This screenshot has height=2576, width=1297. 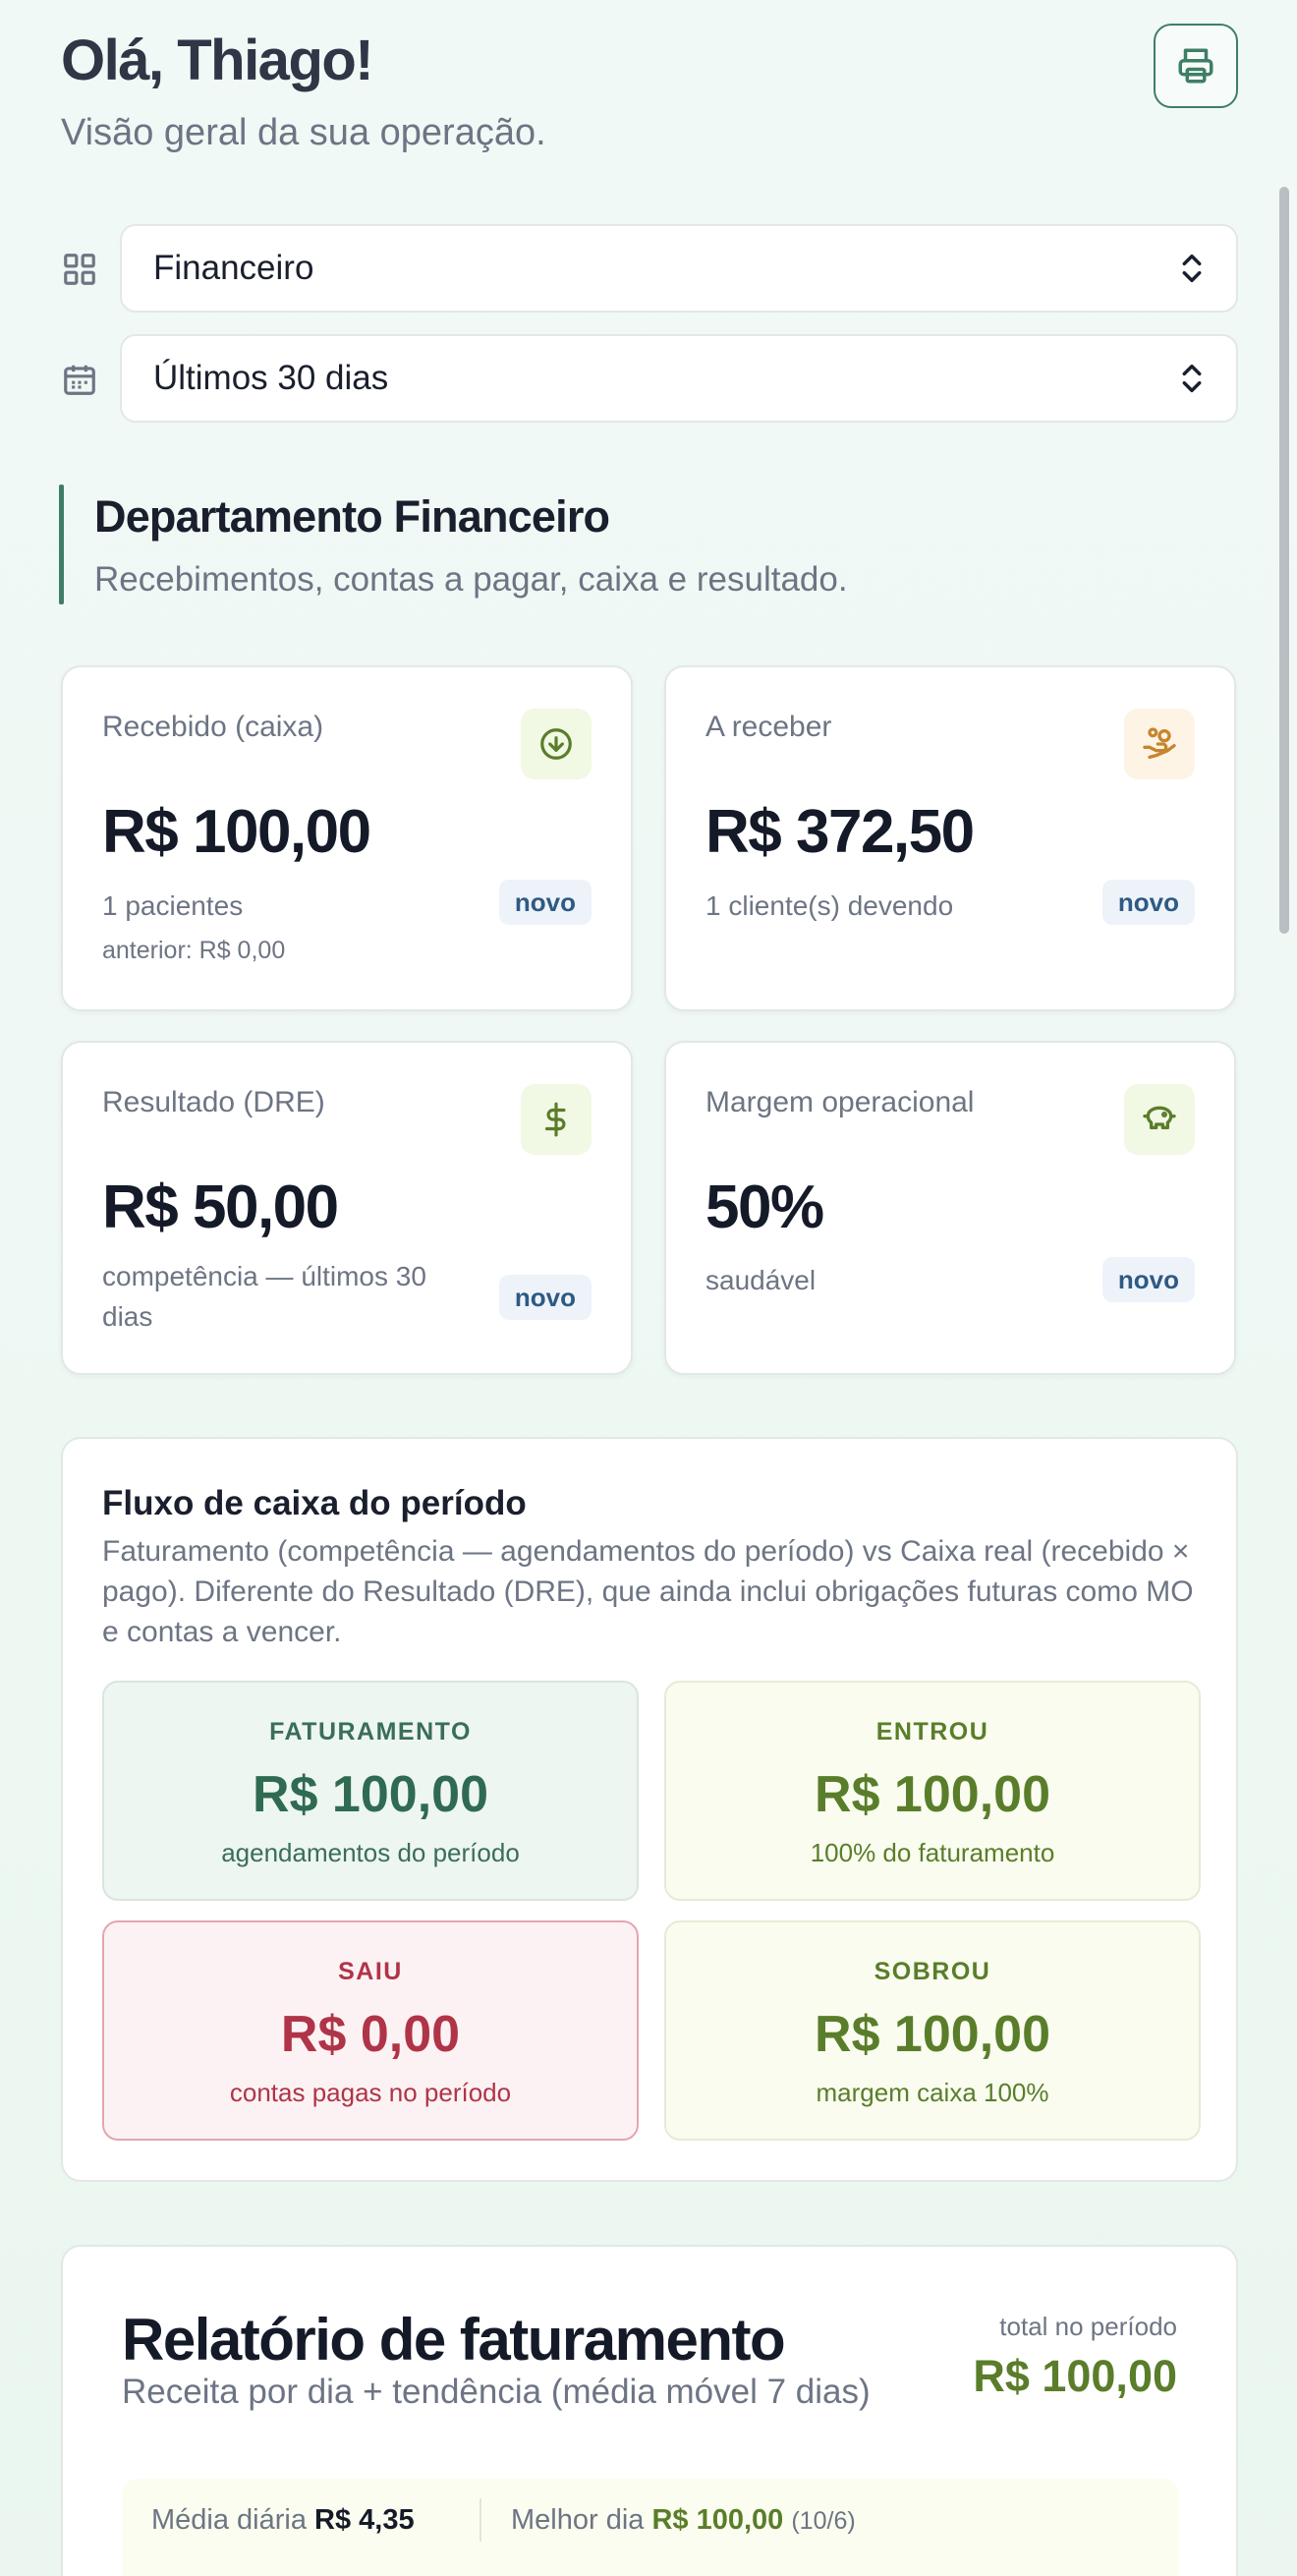 What do you see at coordinates (271, 378) in the screenshot?
I see `period-select-value: Últimos 30 dias` at bounding box center [271, 378].